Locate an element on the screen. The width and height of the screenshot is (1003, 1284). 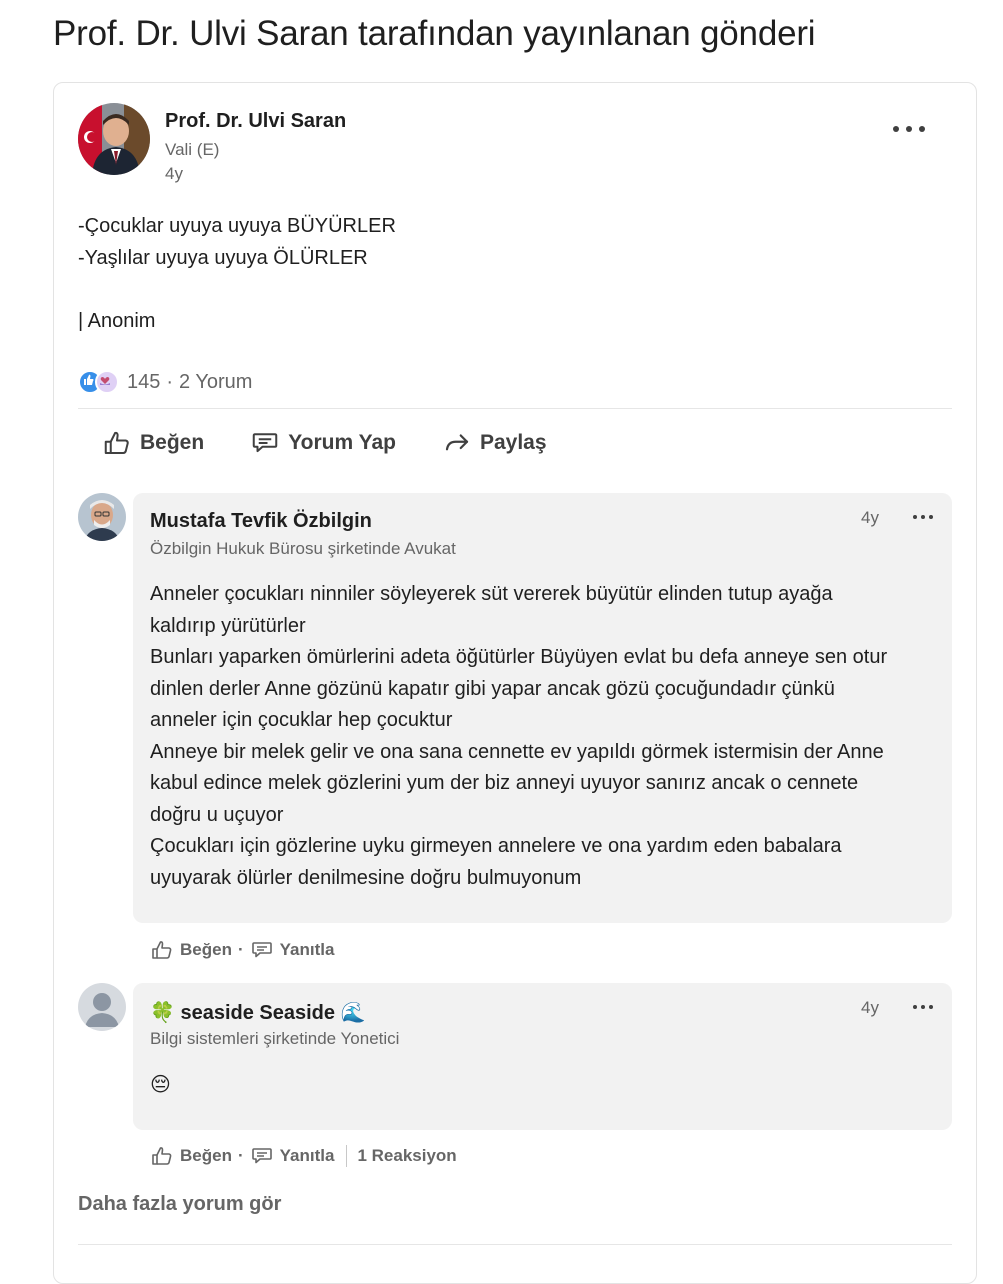
author-name: Prof. Dr. Ulvi Saran is located at coordinates (255, 121).